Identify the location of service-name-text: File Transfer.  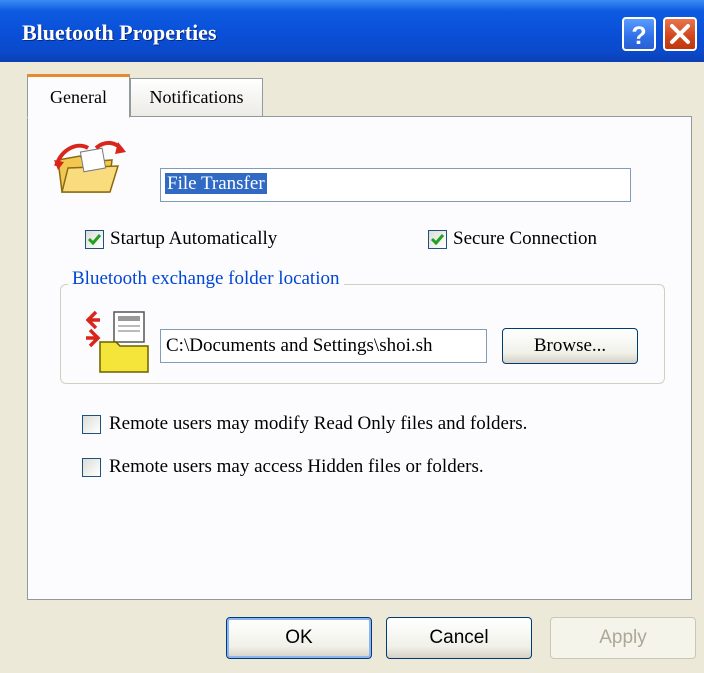
(216, 183).